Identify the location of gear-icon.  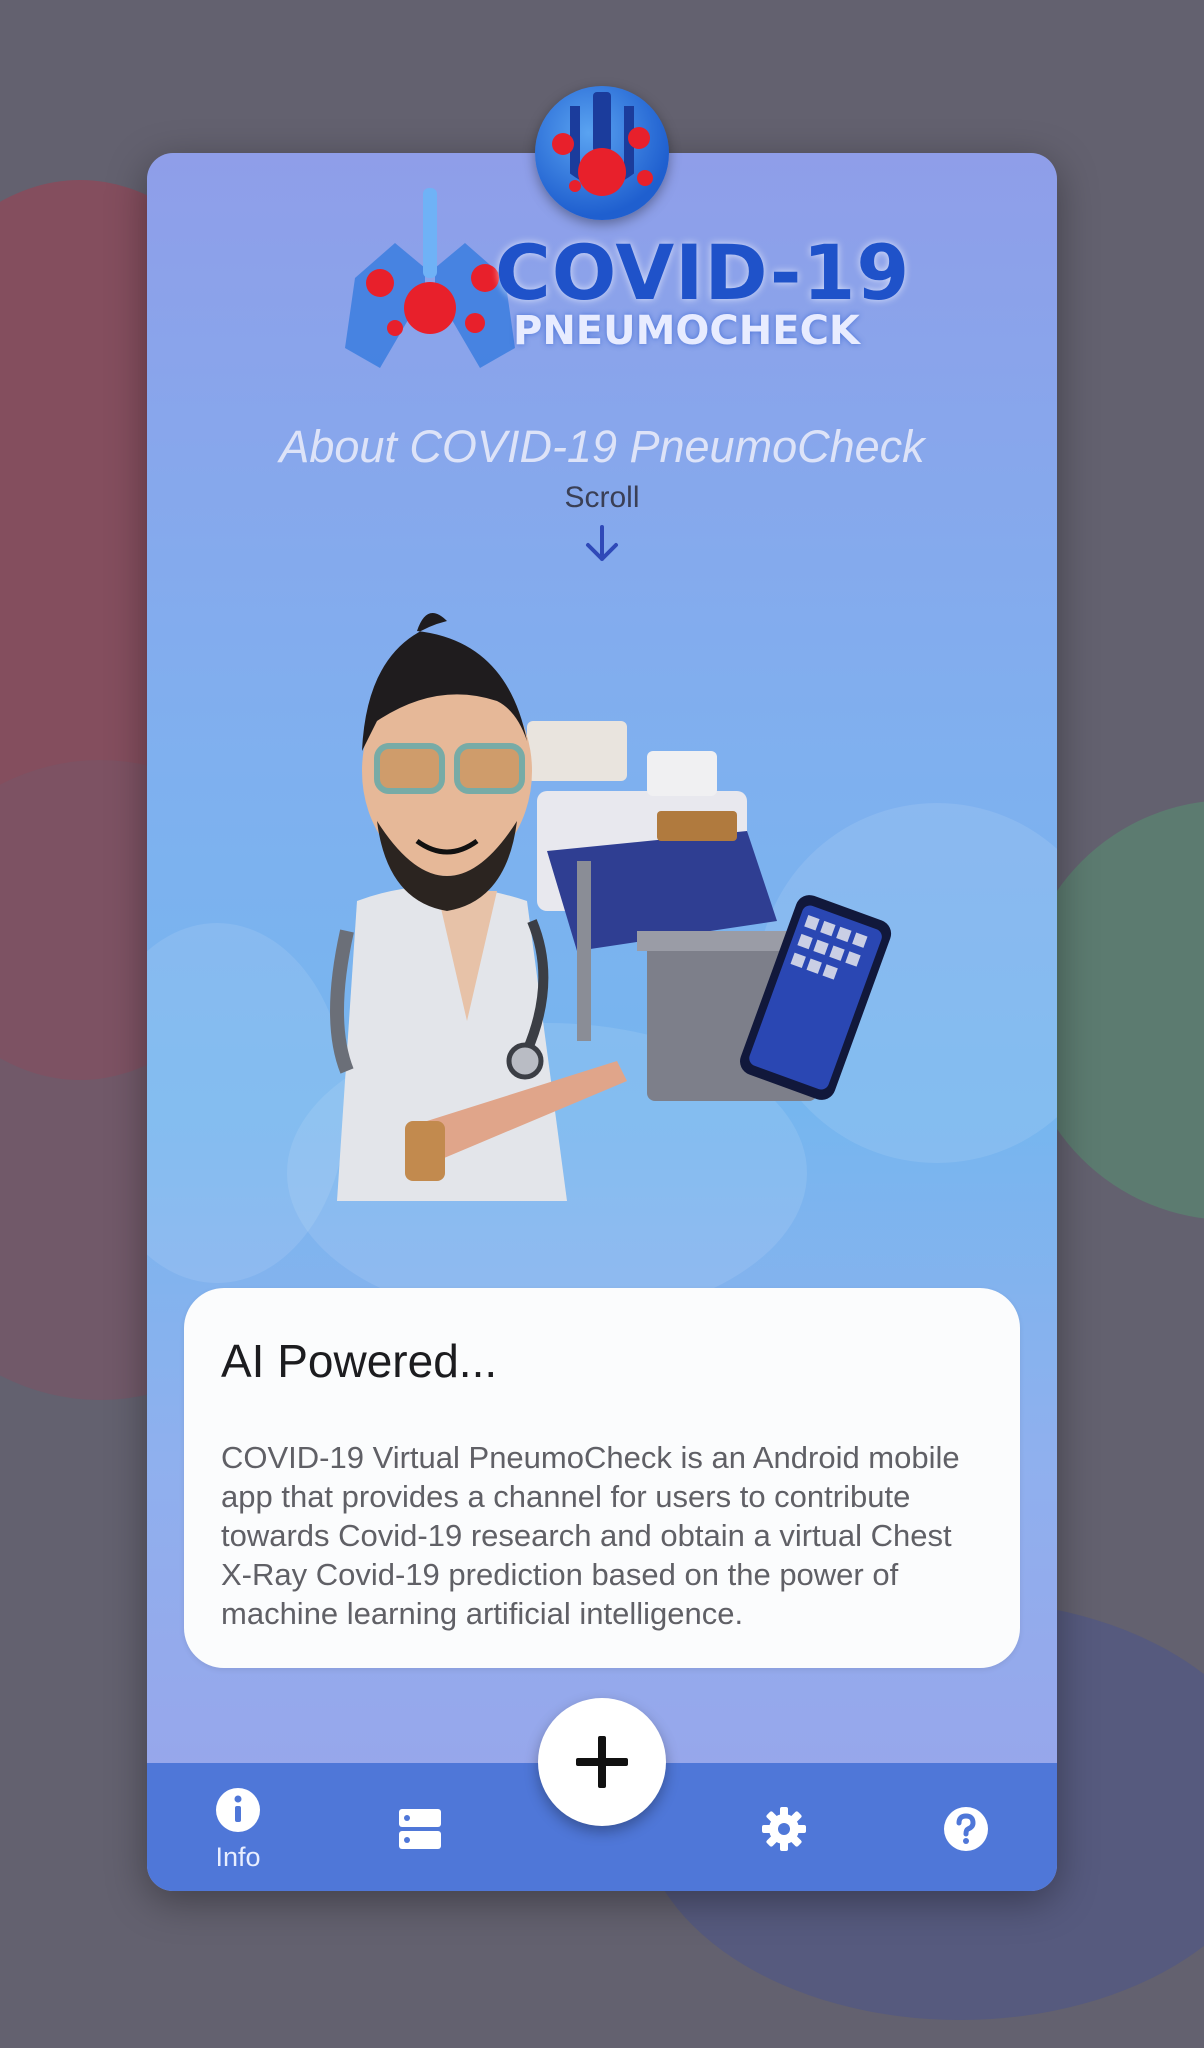
(784, 1829).